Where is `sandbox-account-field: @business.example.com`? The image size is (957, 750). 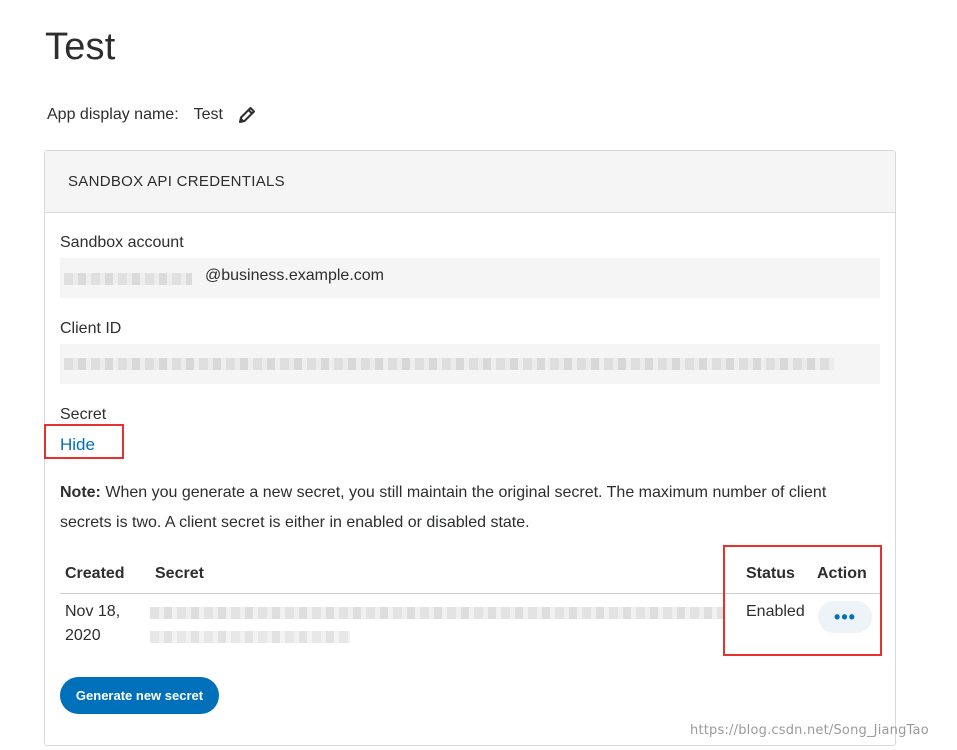 sandbox-account-field: @business.example.com is located at coordinates (470, 278).